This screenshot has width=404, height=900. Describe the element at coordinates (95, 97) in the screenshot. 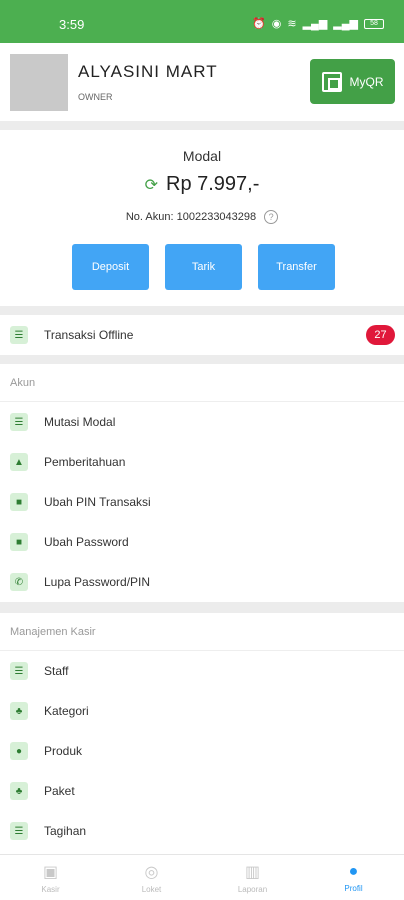

I see `user-role: OWNER` at that location.